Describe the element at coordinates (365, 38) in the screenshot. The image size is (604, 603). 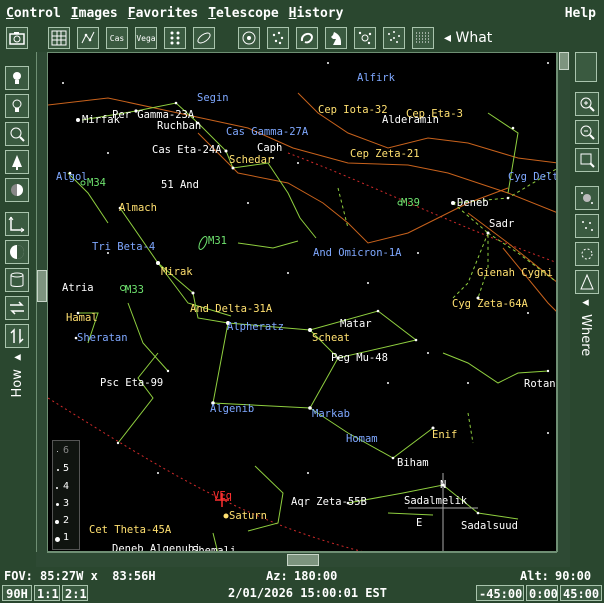
I see `planets-icon` at that location.